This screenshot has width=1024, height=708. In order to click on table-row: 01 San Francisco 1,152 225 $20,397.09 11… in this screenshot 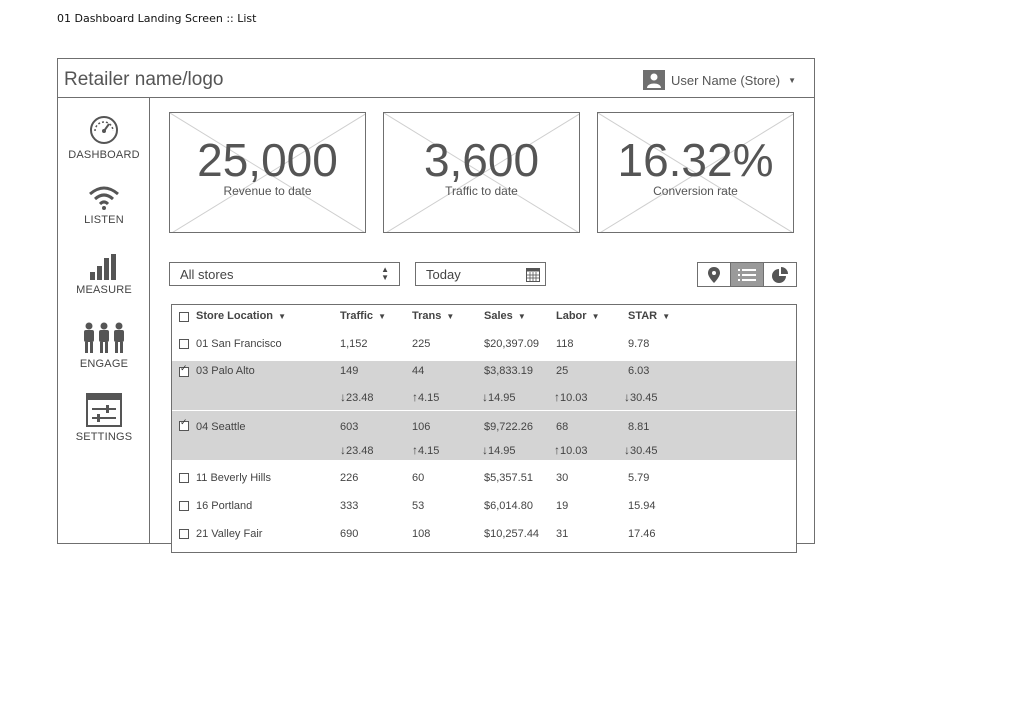, I will do `click(484, 347)`.